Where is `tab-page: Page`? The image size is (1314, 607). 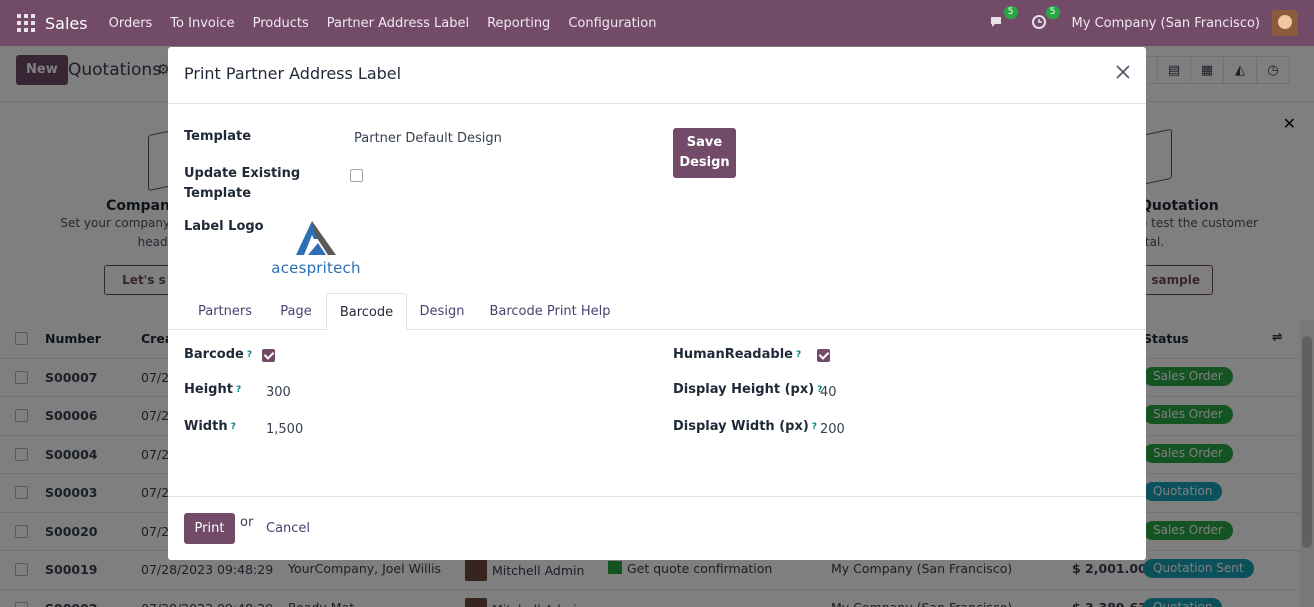
tab-page: Page is located at coordinates (296, 311).